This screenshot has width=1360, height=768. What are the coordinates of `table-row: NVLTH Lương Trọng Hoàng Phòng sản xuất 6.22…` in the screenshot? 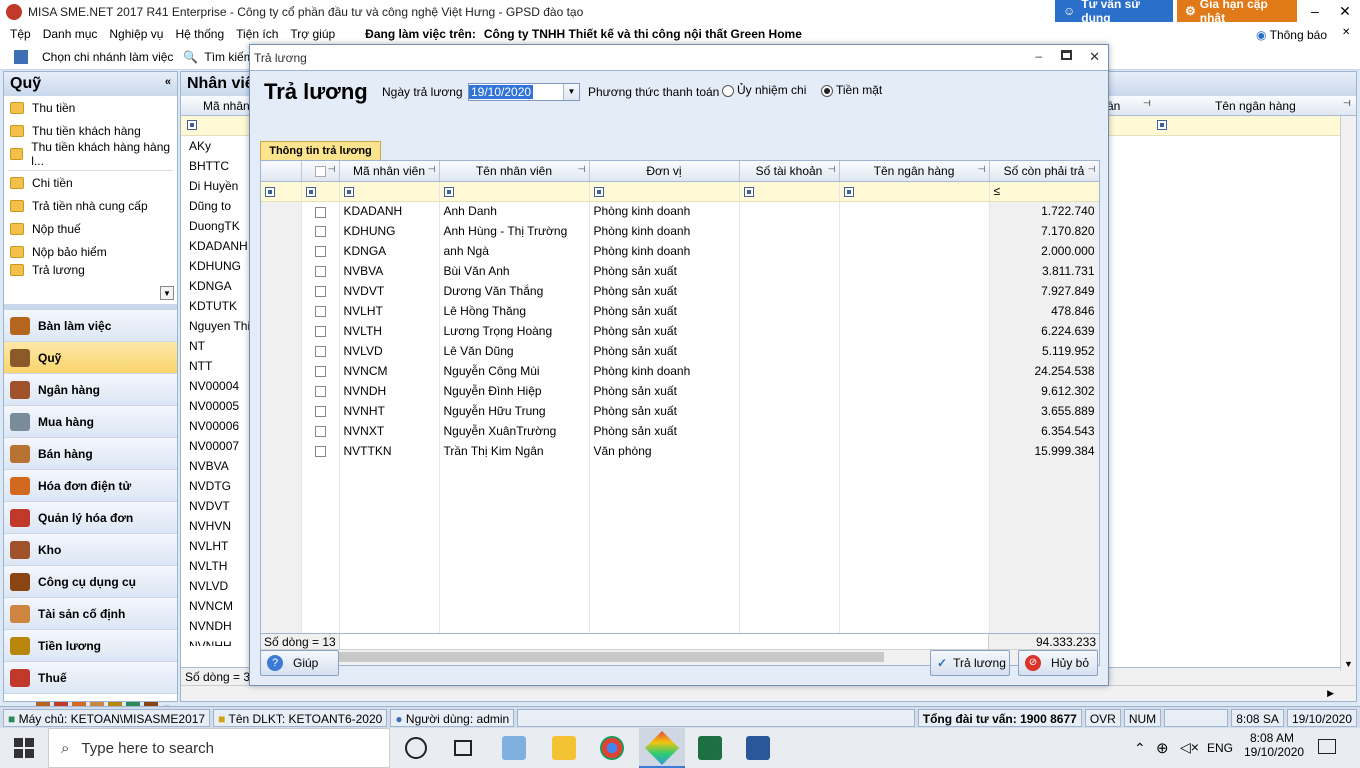 It's located at (680, 331).